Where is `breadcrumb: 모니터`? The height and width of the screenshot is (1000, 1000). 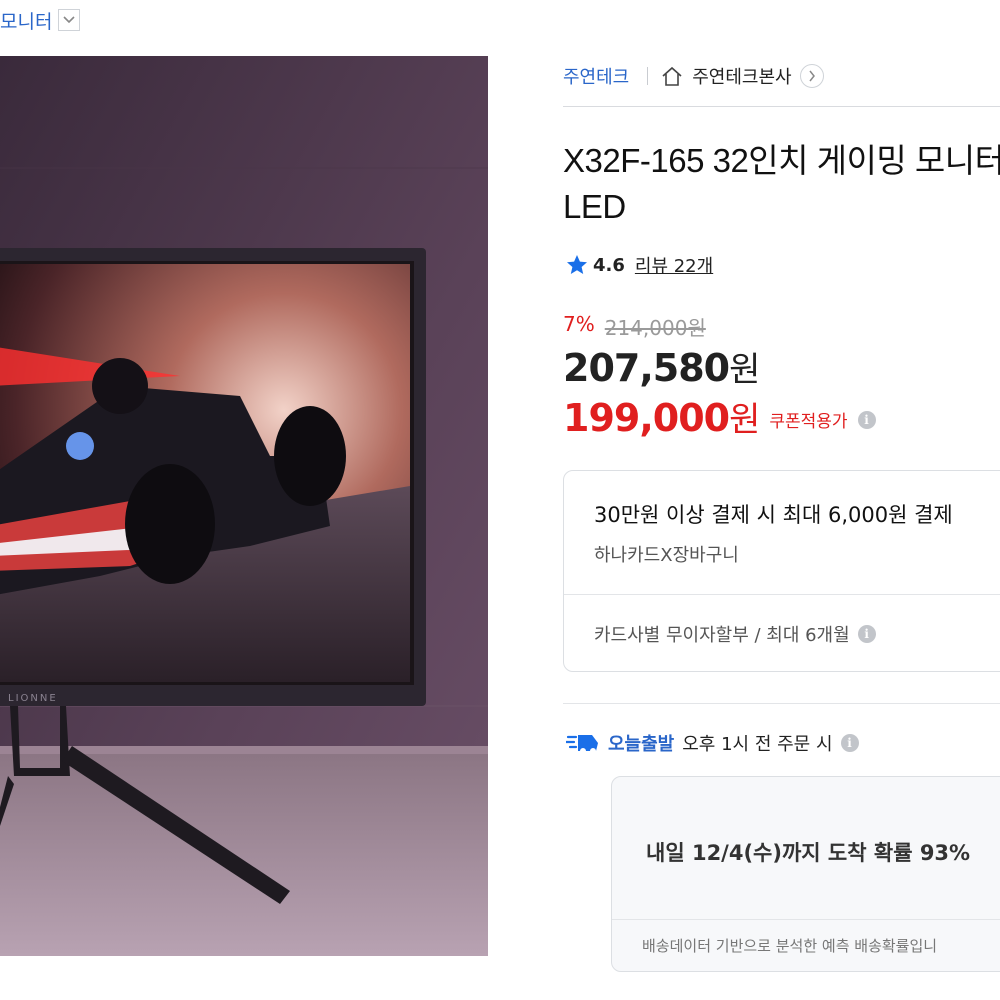 breadcrumb: 모니터 is located at coordinates (40, 20).